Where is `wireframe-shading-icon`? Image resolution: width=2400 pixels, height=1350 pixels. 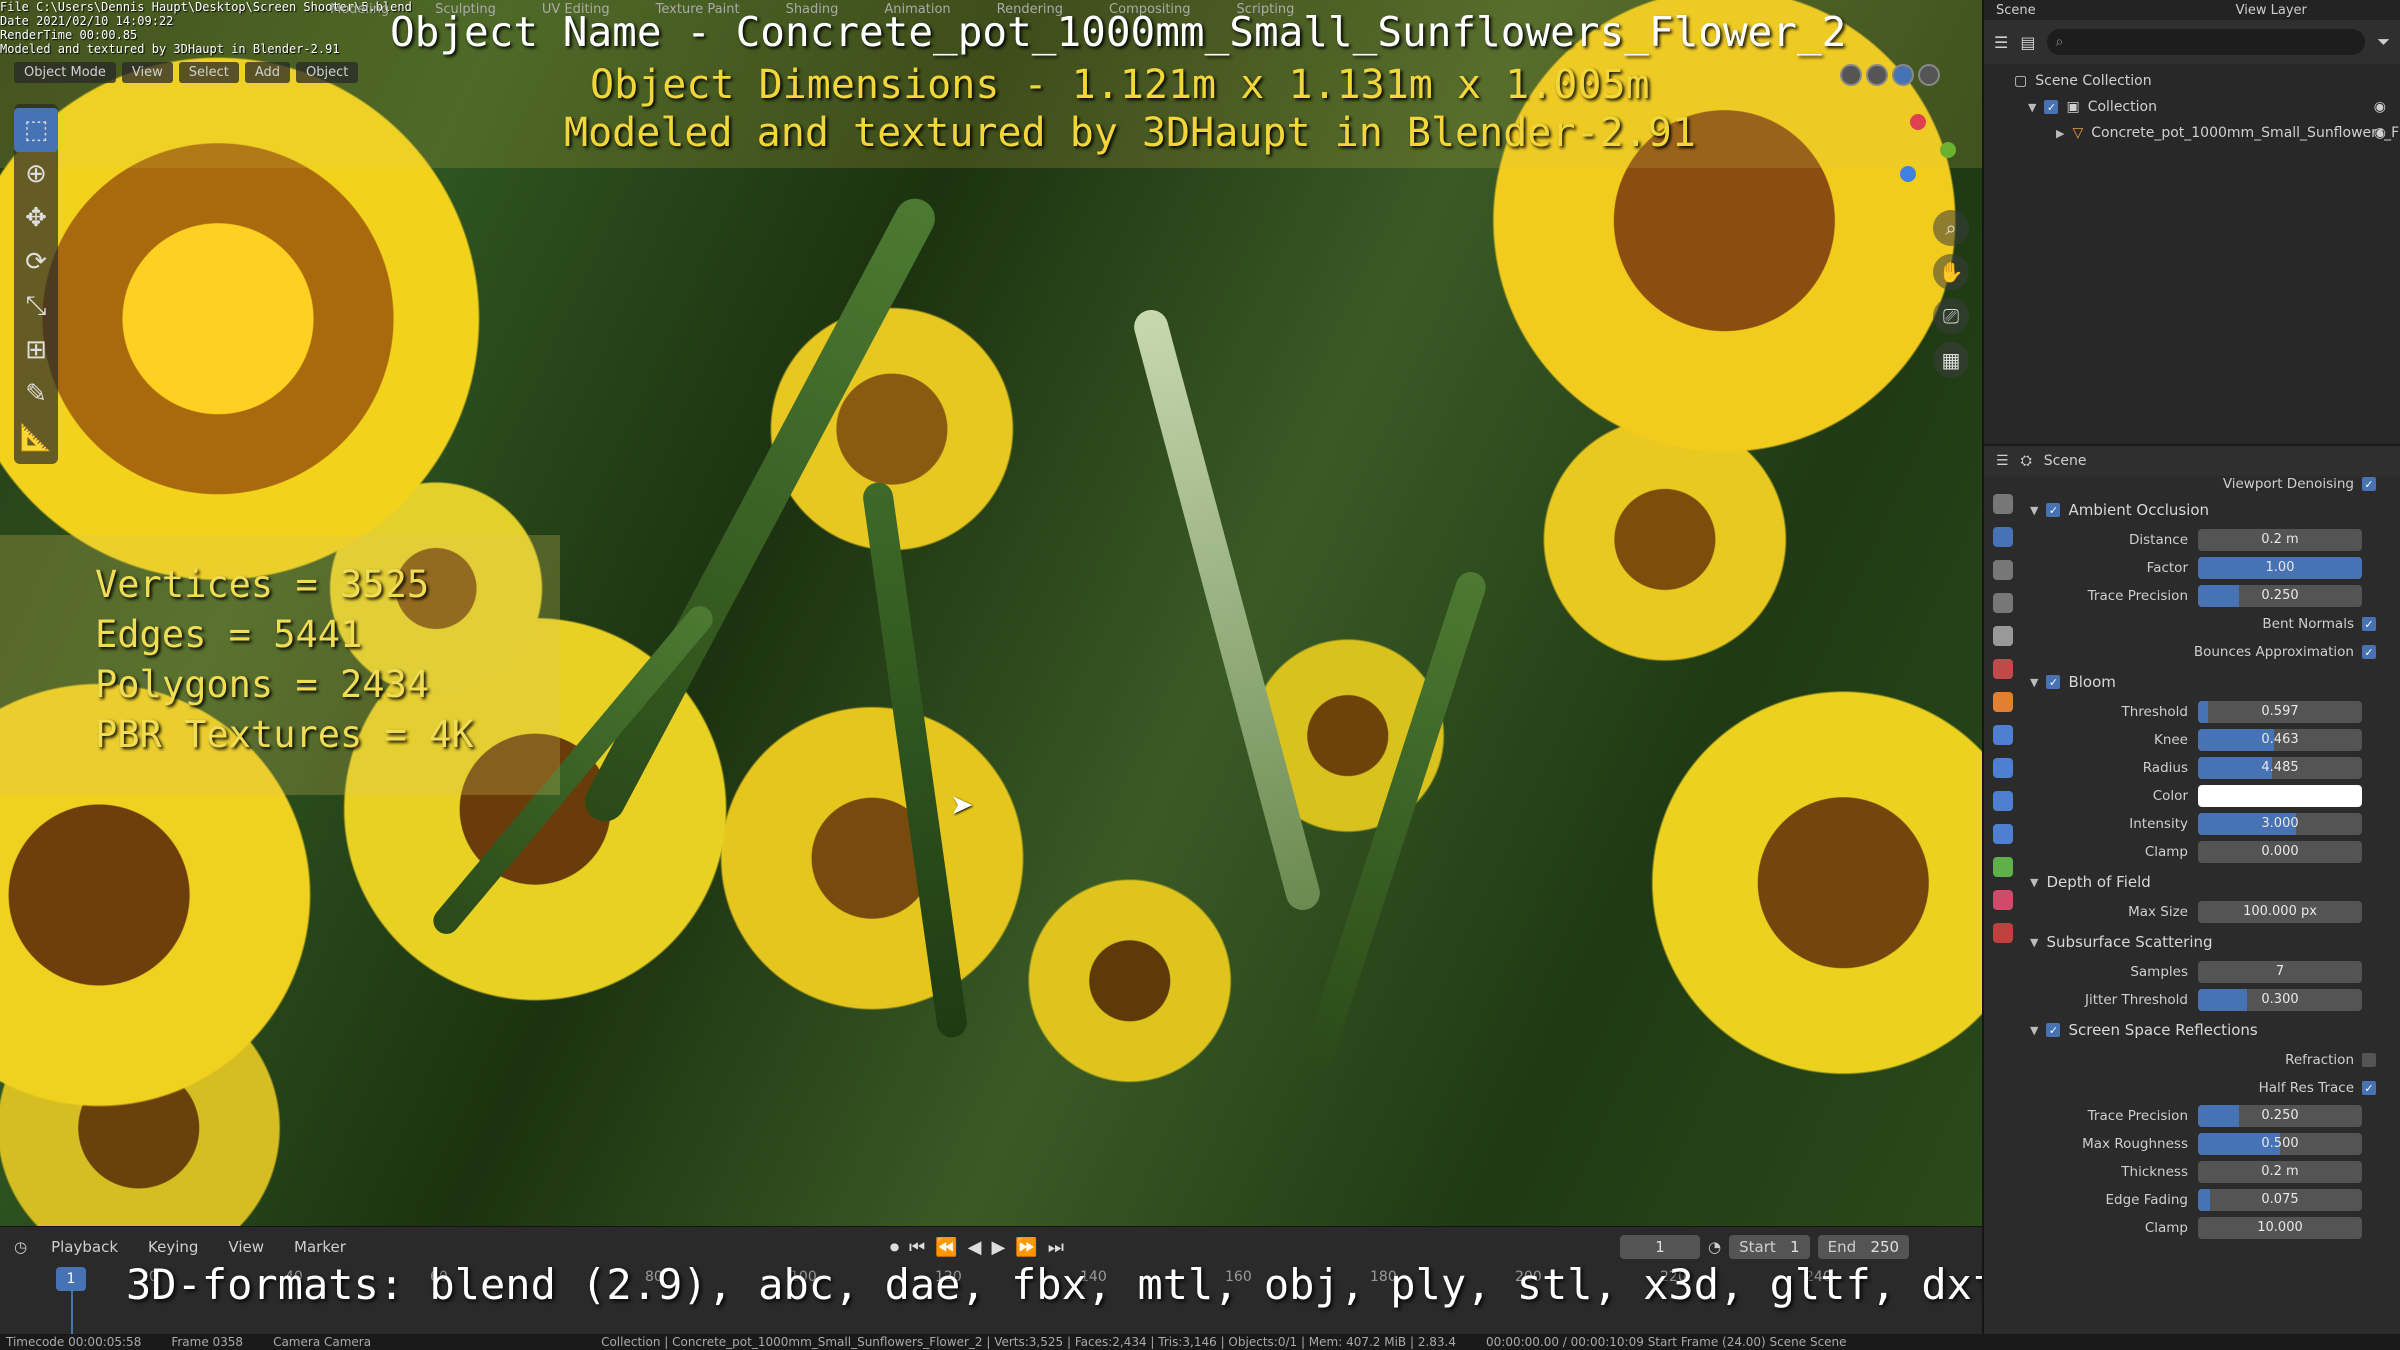
wireframe-shading-icon is located at coordinates (1851, 75).